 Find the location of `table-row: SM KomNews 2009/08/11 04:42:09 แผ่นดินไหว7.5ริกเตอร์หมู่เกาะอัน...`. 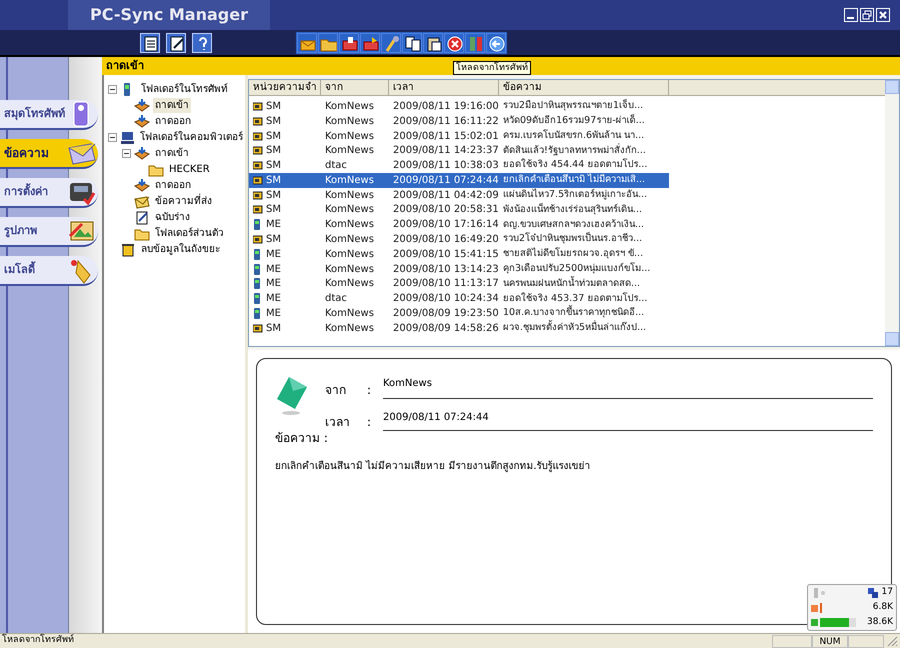

table-row: SM KomNews 2009/08/11 04:42:09 แผ่นดินไหว7.5ริกเตอร์หมู่เกาะอัน... is located at coordinates (459, 195).